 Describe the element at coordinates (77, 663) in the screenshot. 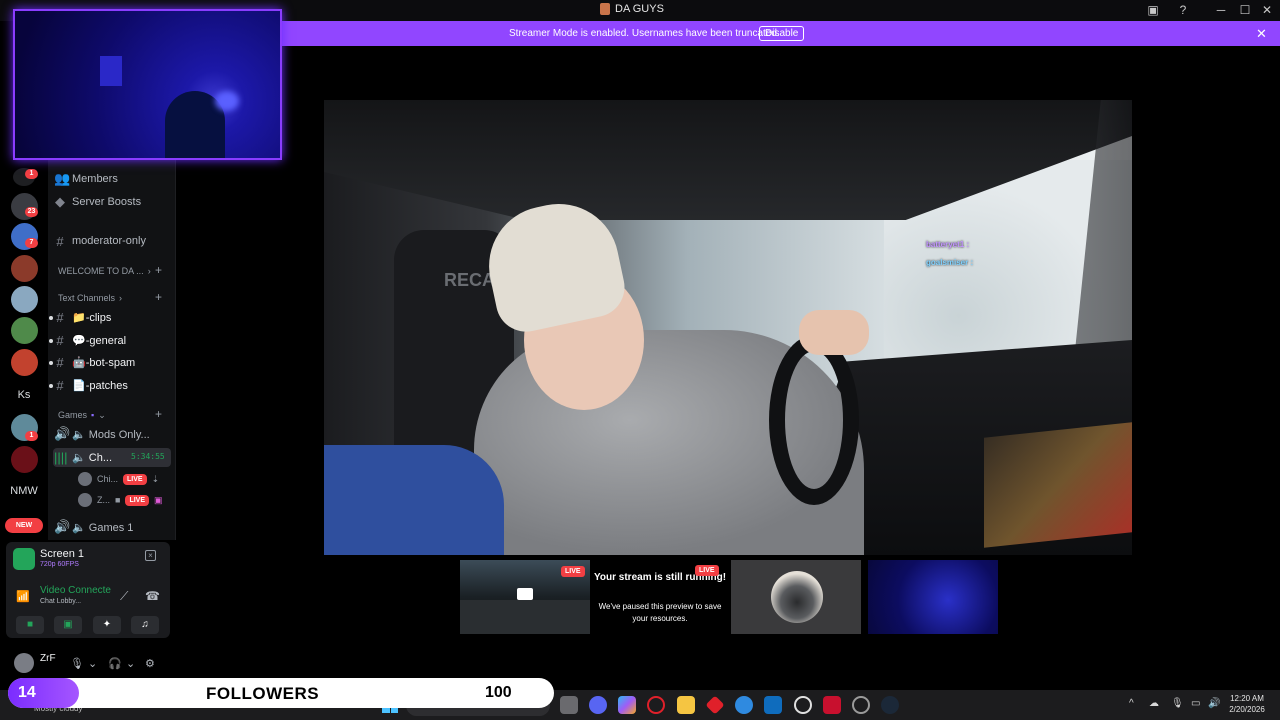

I see `microphone-icon: 🎙` at that location.